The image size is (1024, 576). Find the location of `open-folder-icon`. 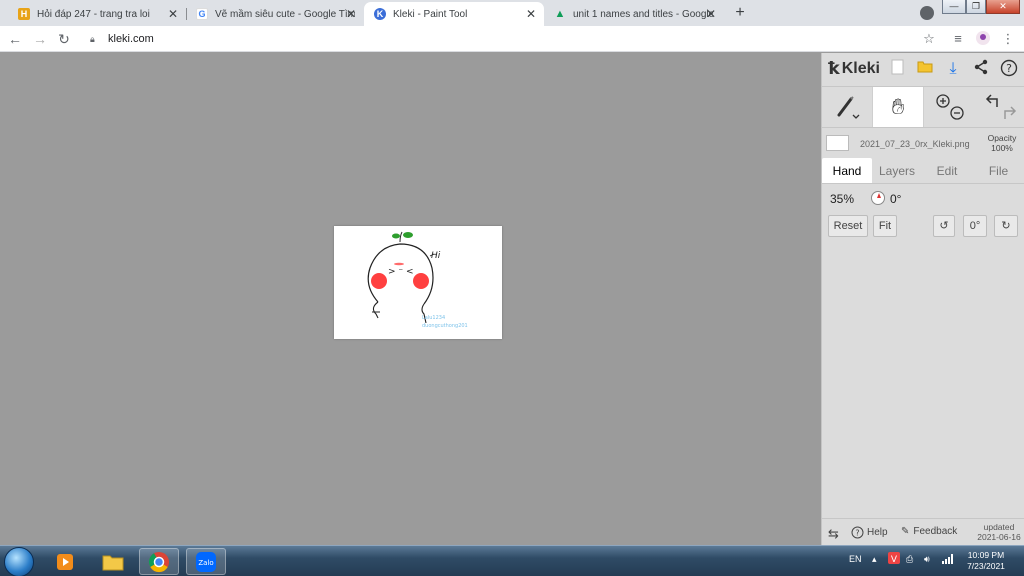

open-folder-icon is located at coordinates (925, 69).